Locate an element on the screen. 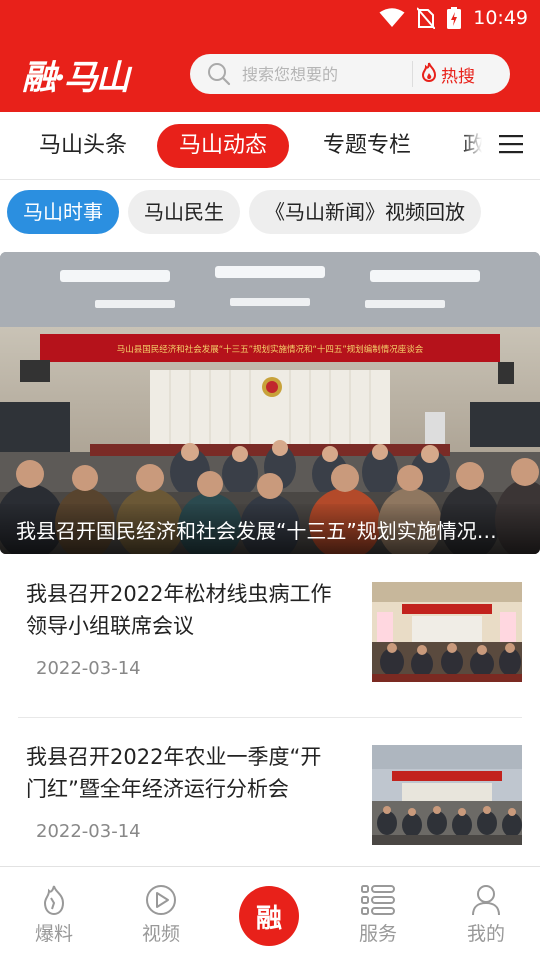  nav-center-rong-button: 融 is located at coordinates (269, 916).